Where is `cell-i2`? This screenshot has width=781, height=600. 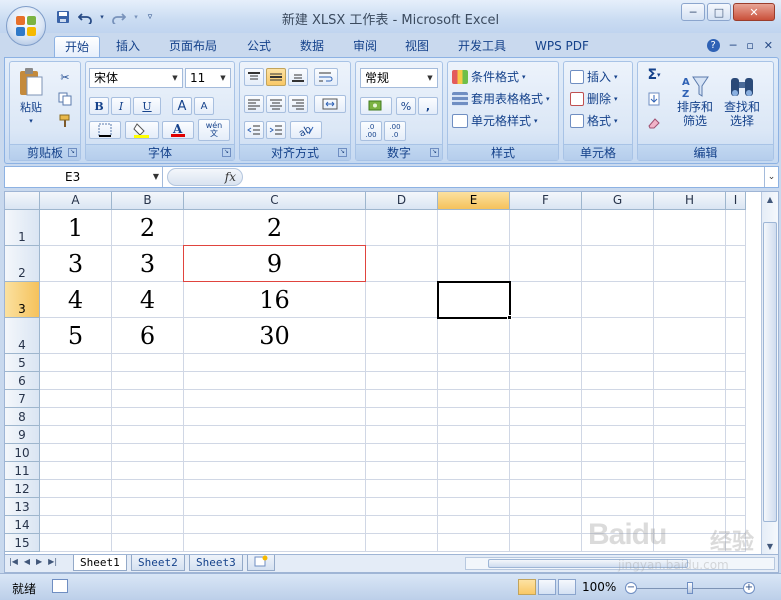
cell-i2 is located at coordinates (736, 264).